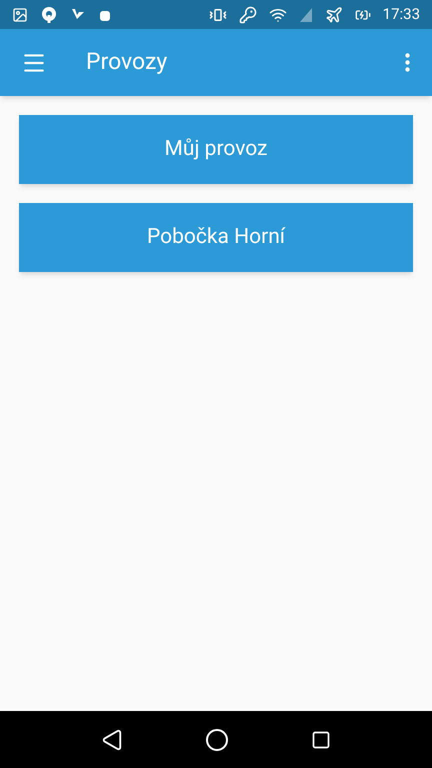 This screenshot has width=432, height=768. I want to click on no-signal-icon, so click(305, 14).